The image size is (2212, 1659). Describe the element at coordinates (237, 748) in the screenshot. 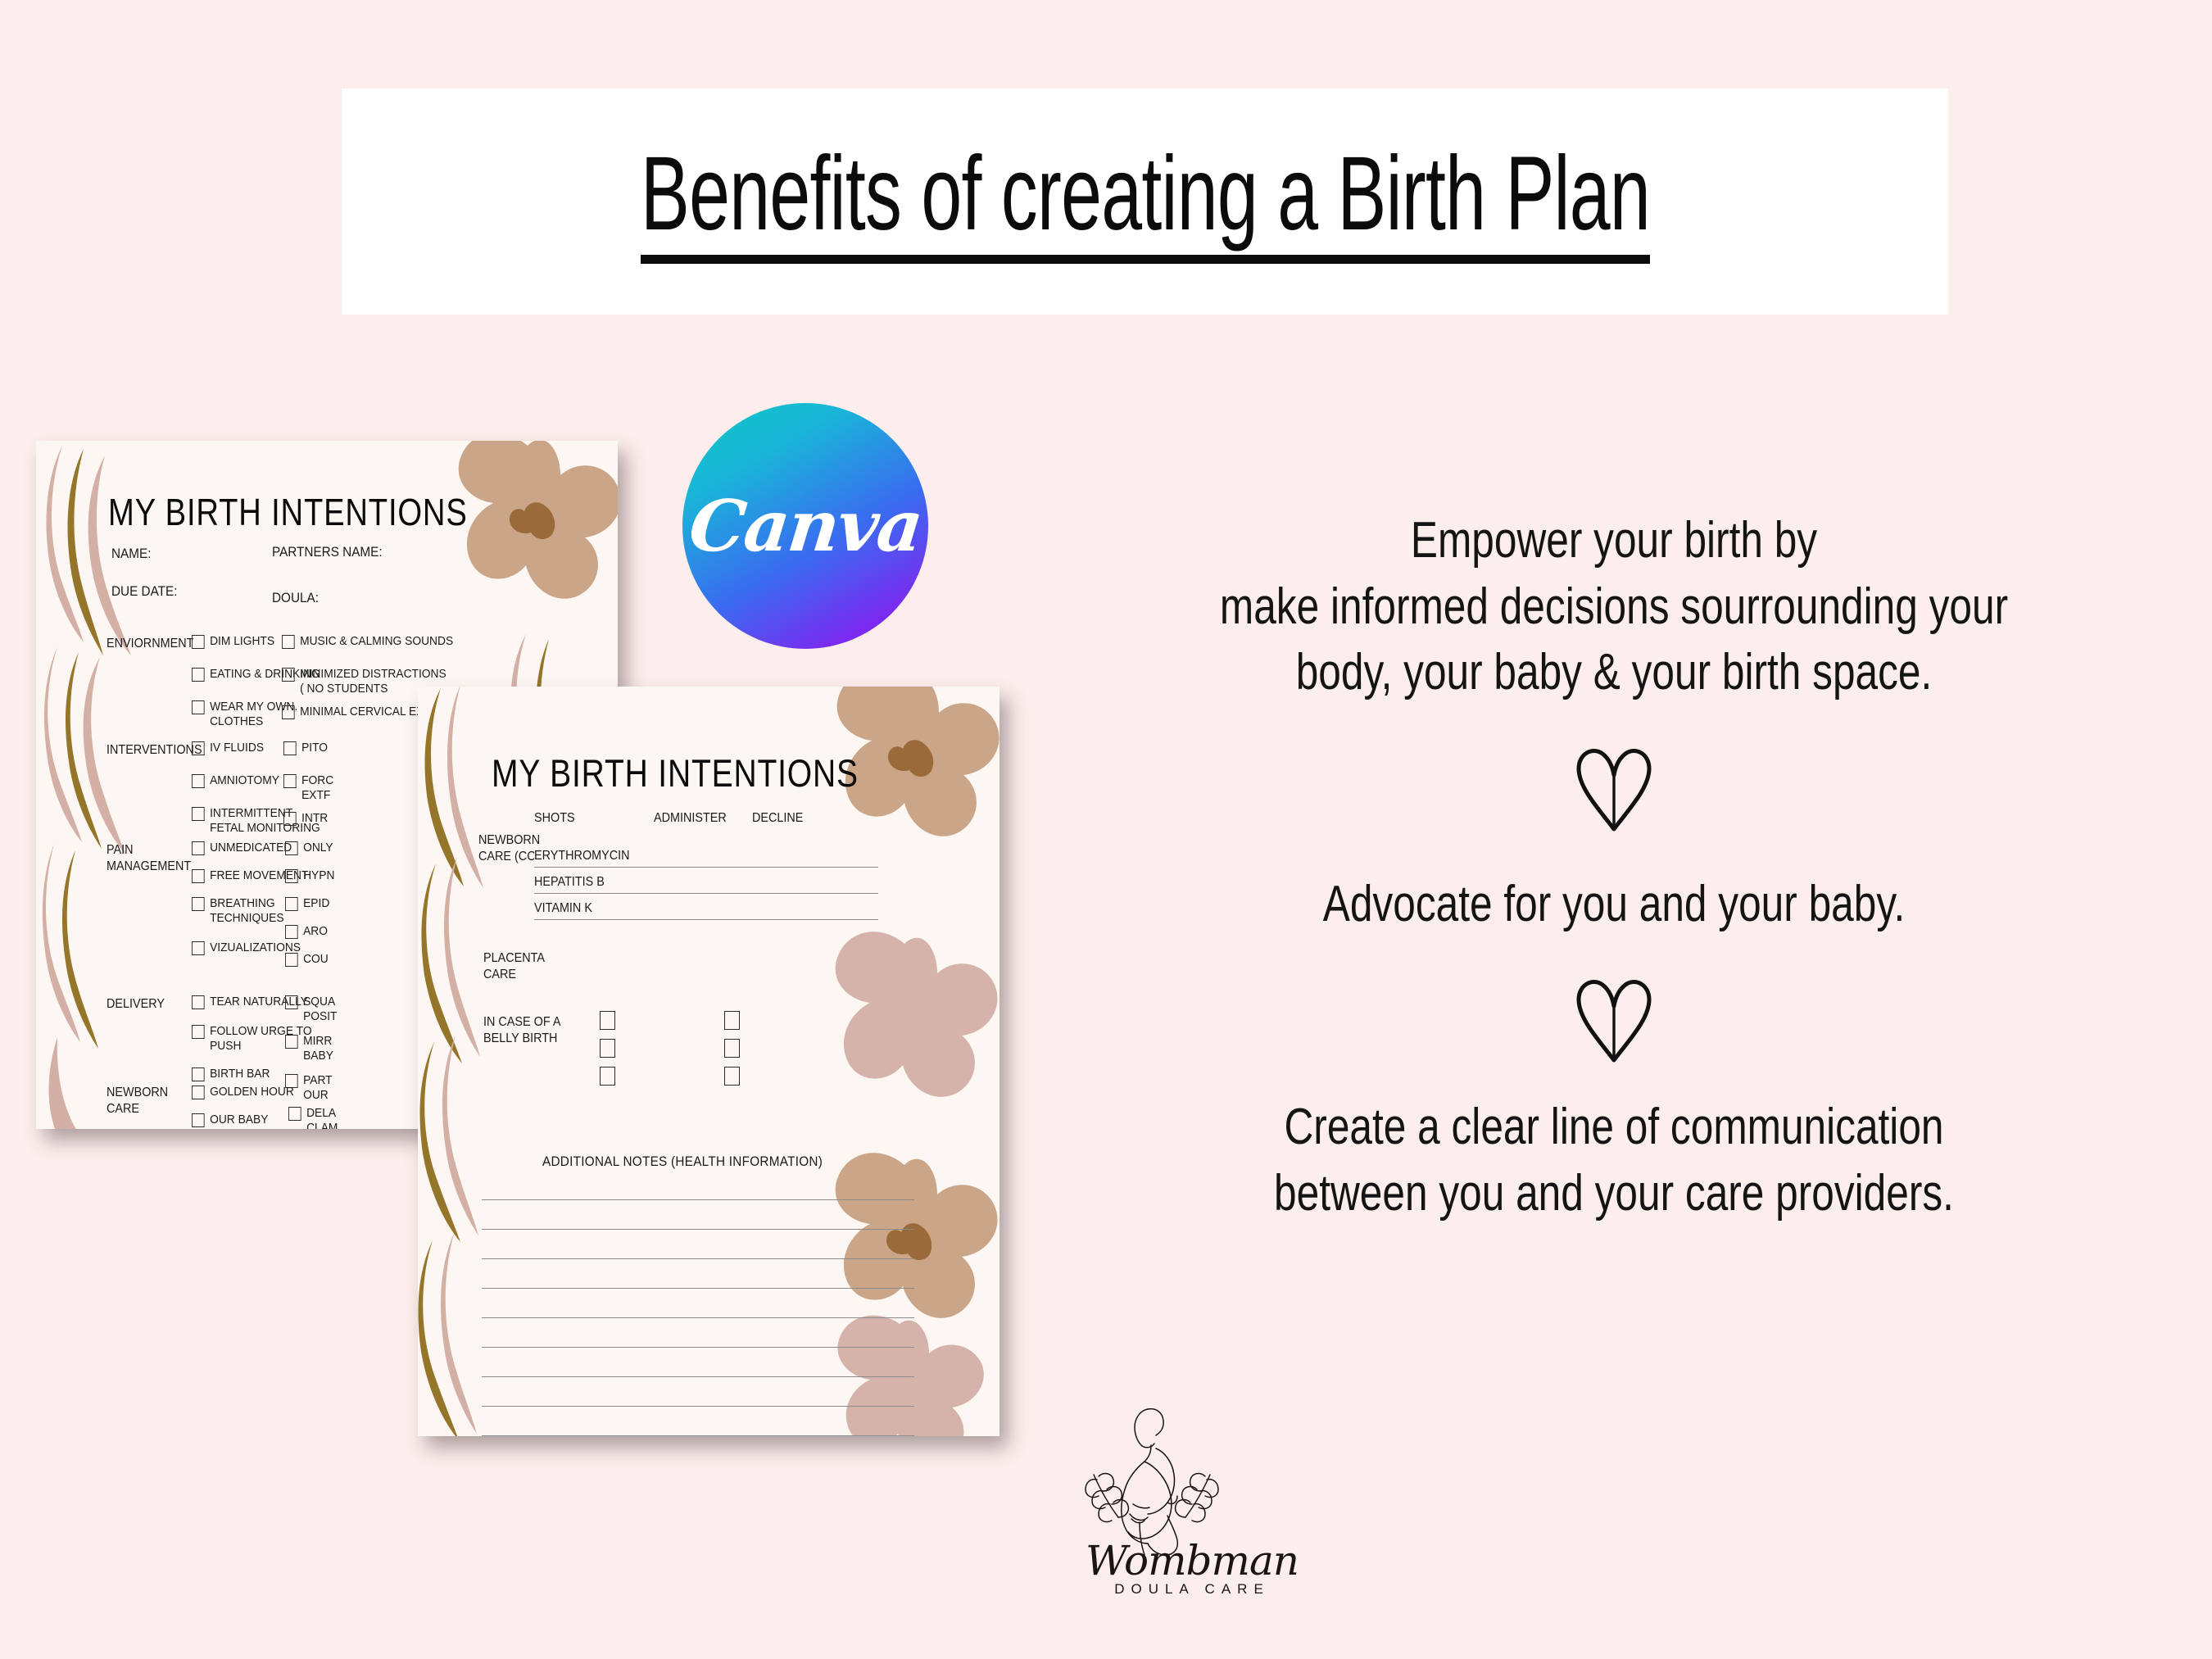

I see `checkbox-label: IV FLUIDS` at that location.